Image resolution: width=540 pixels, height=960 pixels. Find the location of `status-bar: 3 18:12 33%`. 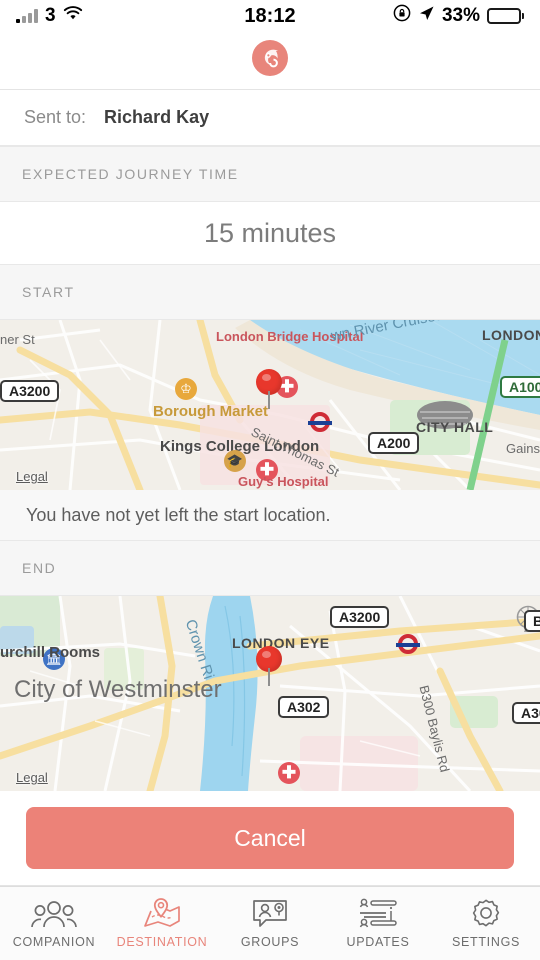

status-bar: 3 18:12 33% is located at coordinates (270, 16).